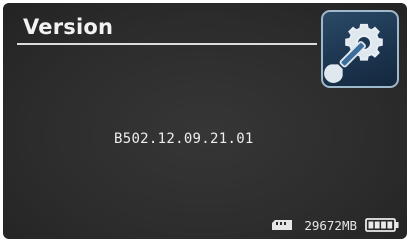 Image resolution: width=411 pixels, height=243 pixels. Describe the element at coordinates (167, 44) in the screenshot. I see `title-divider` at that location.